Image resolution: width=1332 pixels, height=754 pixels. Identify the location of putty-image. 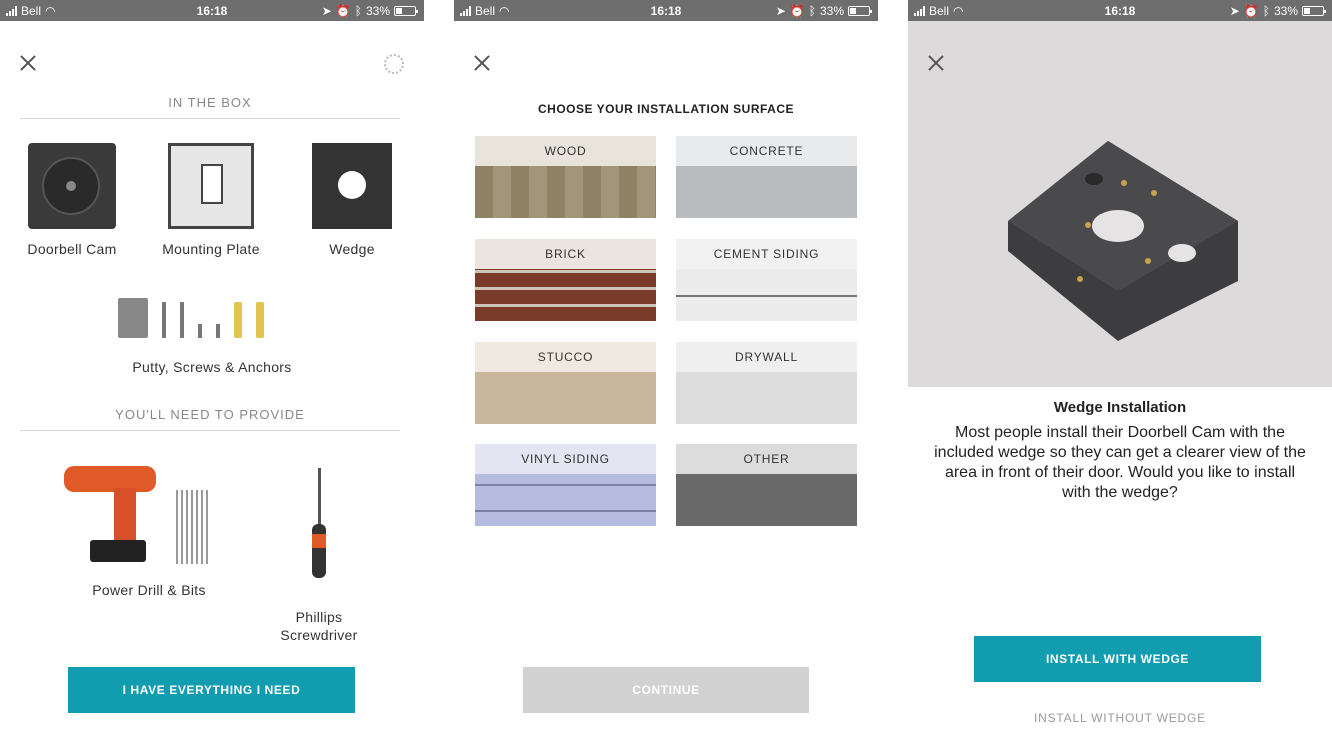
(133, 318).